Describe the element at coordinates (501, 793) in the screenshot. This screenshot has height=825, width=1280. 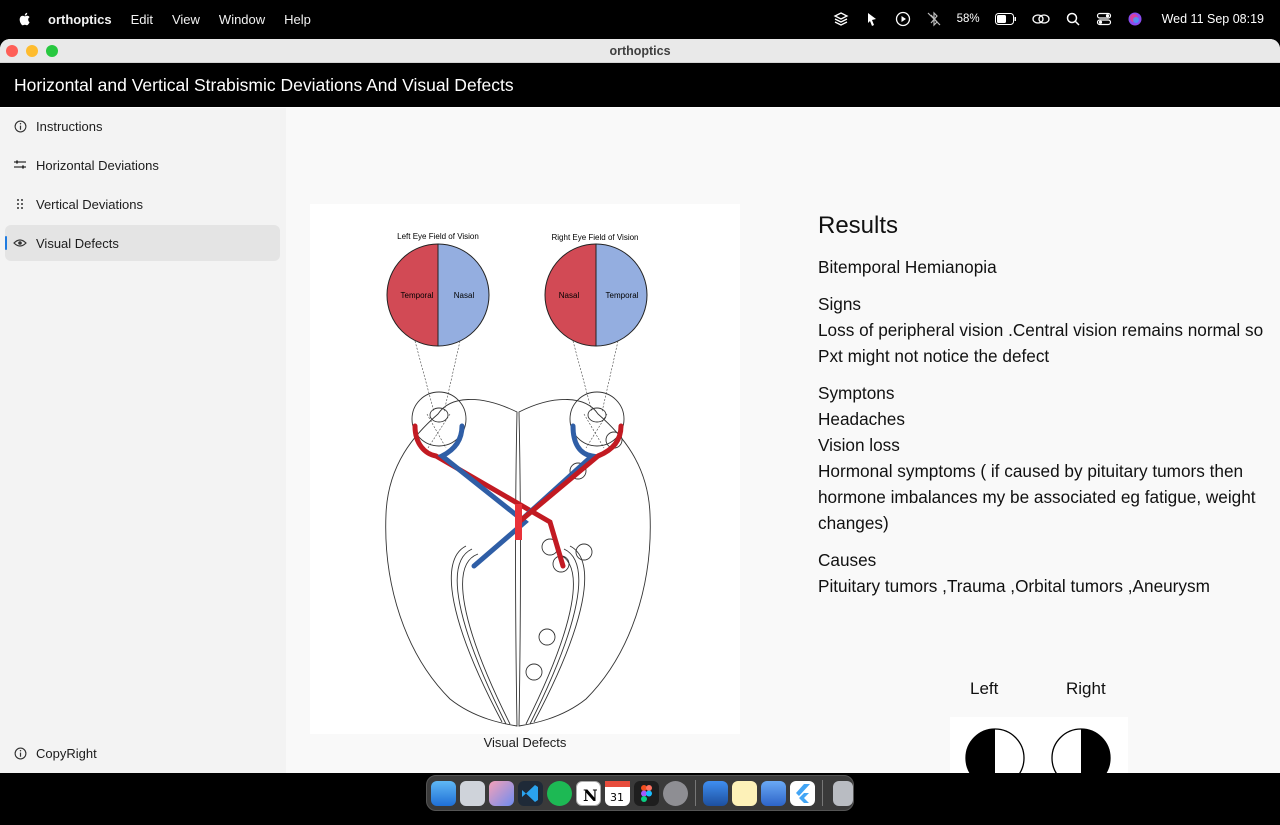
I see `app-icon` at that location.